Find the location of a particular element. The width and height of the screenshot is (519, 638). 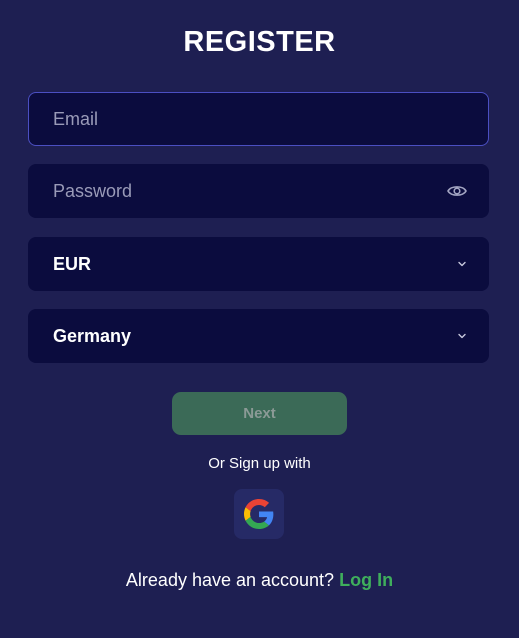

or-sign-up-label: Or Sign up with is located at coordinates (259, 463).